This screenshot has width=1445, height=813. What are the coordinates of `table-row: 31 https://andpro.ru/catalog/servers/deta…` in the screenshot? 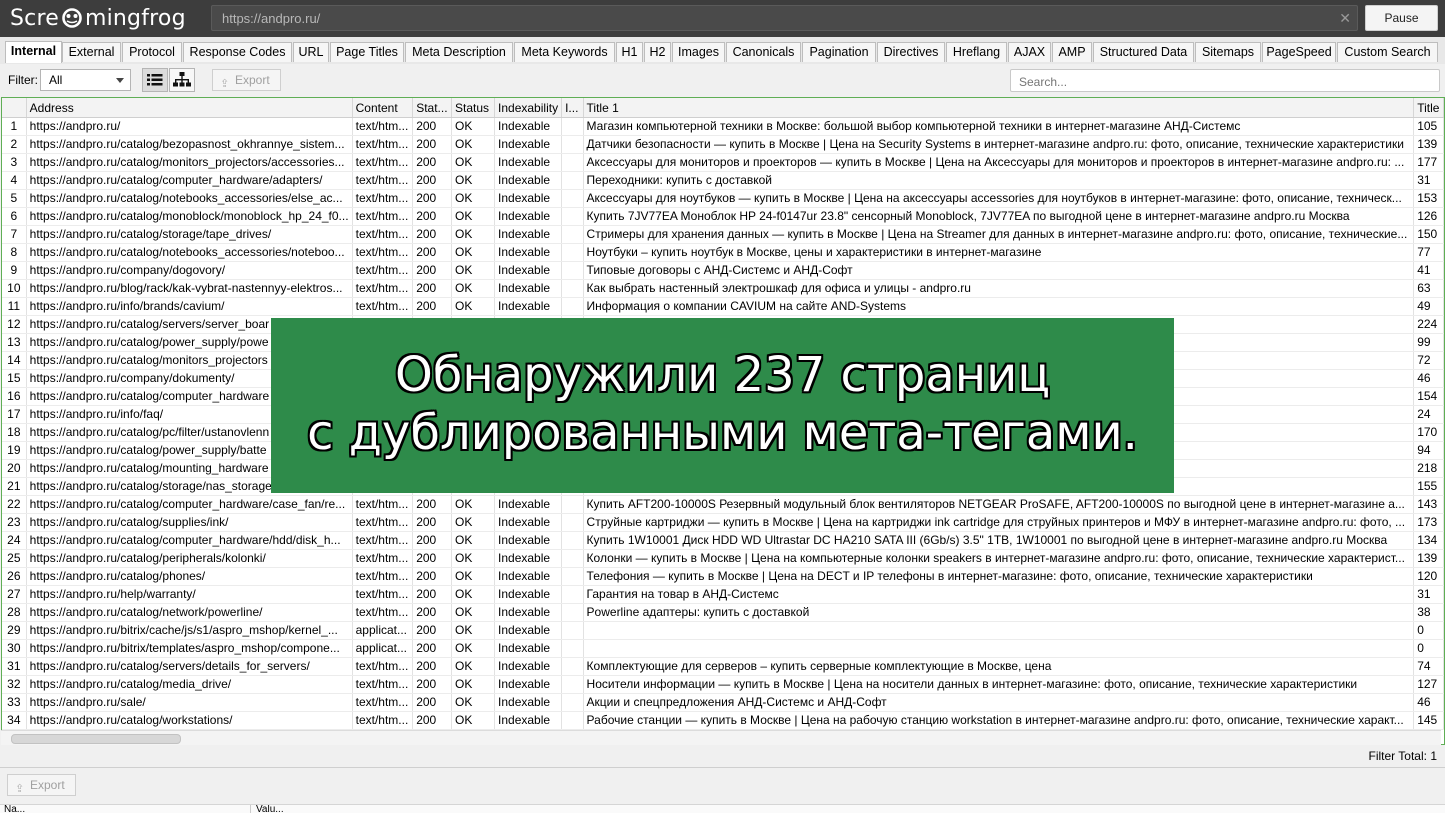 It's located at (723, 666).